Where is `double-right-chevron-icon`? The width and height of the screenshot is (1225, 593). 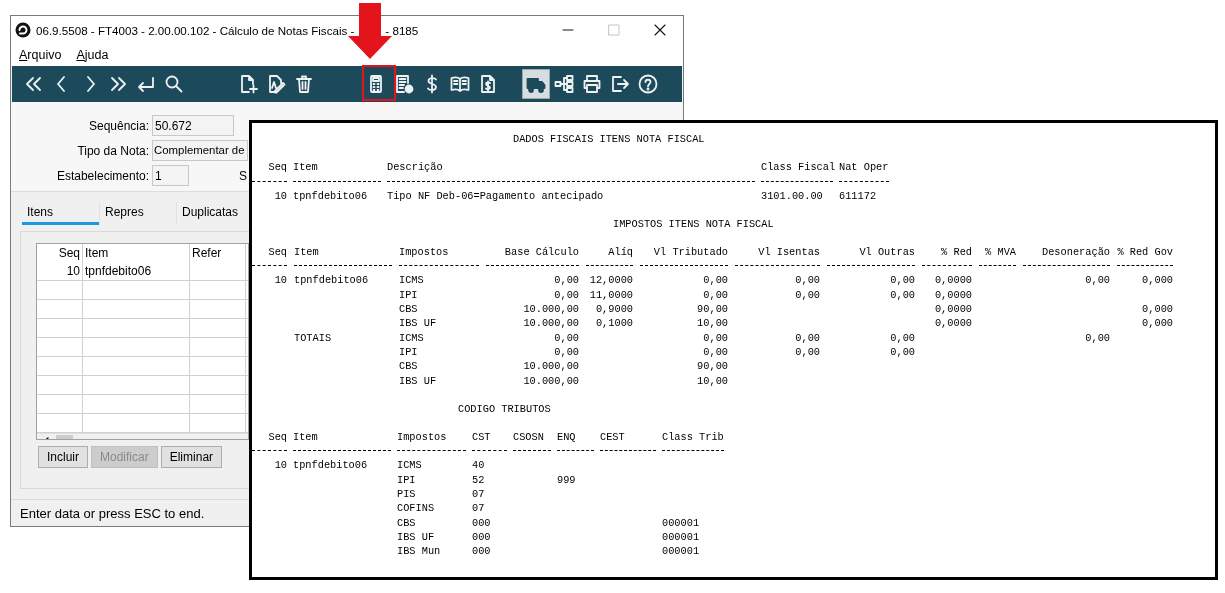 double-right-chevron-icon is located at coordinates (118, 84).